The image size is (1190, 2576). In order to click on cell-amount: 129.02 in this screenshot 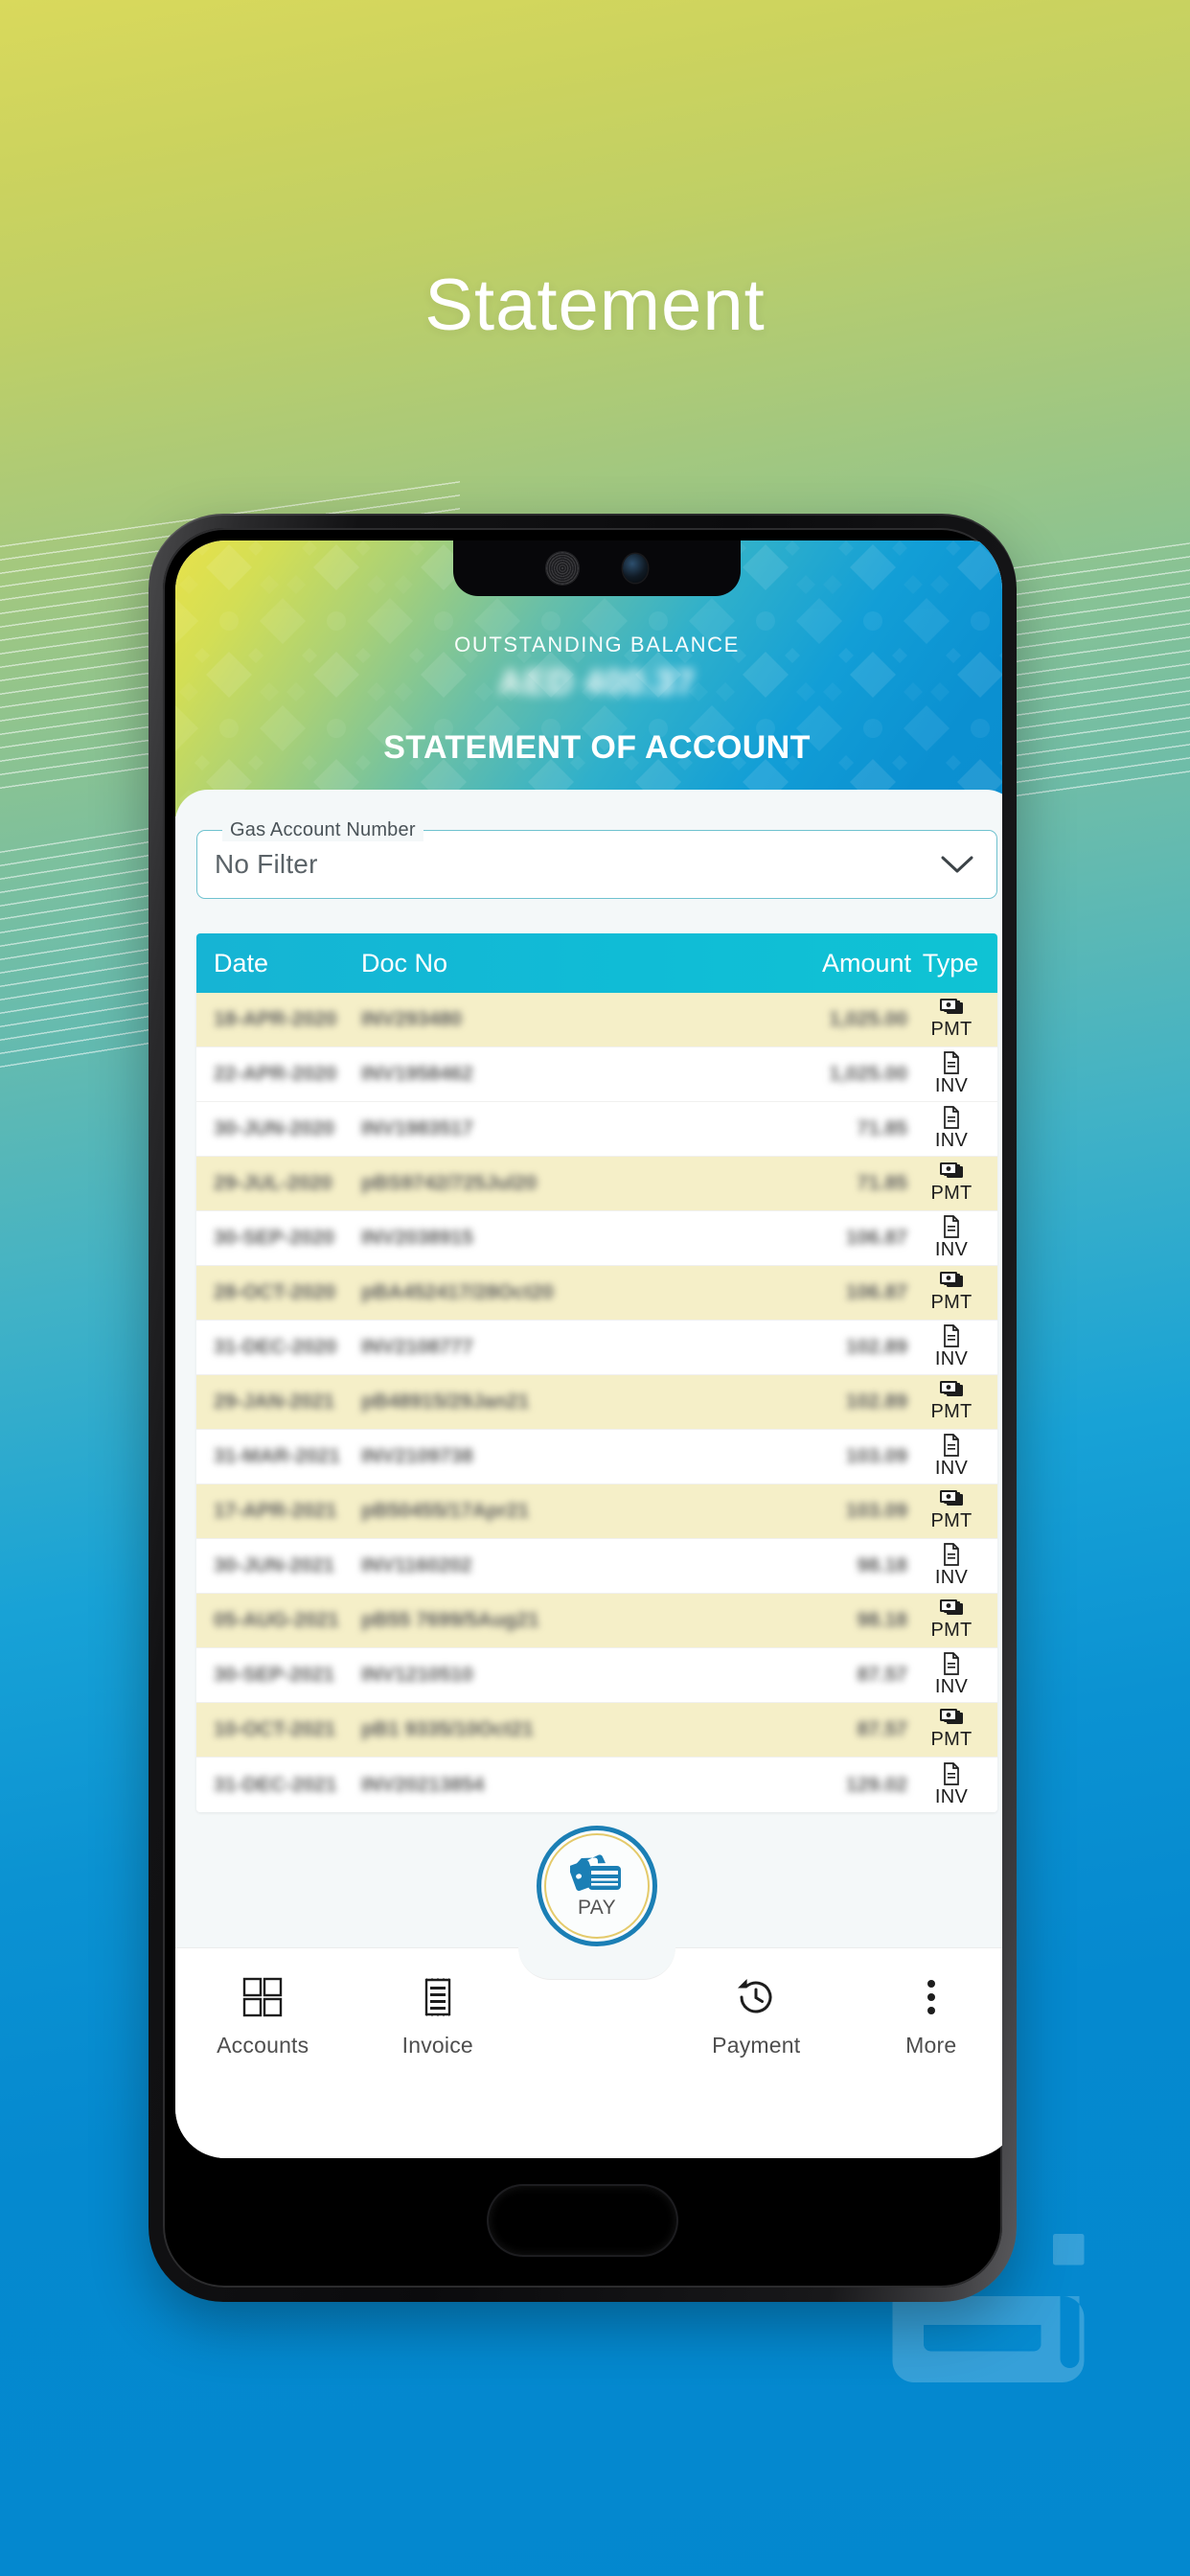, I will do `click(876, 1784)`.